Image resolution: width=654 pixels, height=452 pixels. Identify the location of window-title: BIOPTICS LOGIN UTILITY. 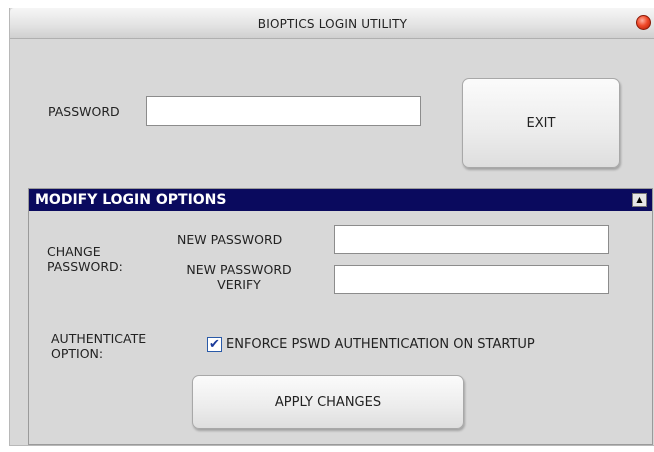
(332, 24).